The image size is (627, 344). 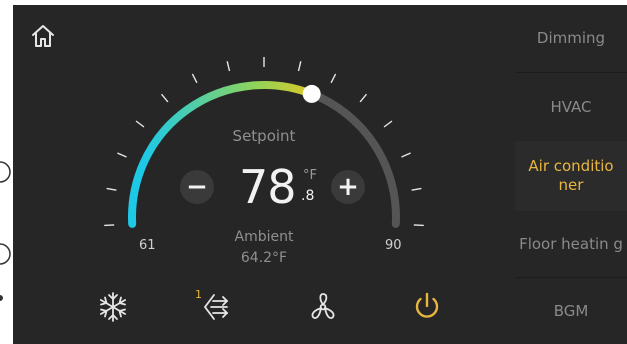 I want to click on gauge-min-label: 61, so click(x=147, y=245).